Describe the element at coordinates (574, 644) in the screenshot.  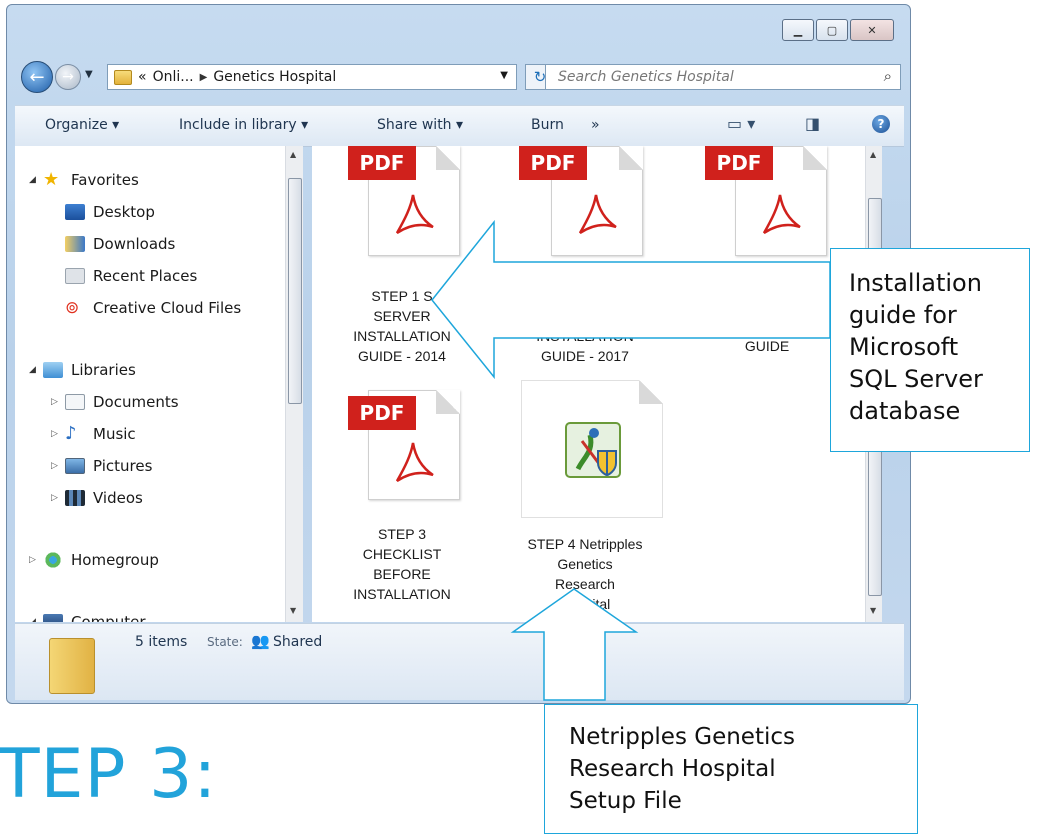
I see `up-arrow` at that location.